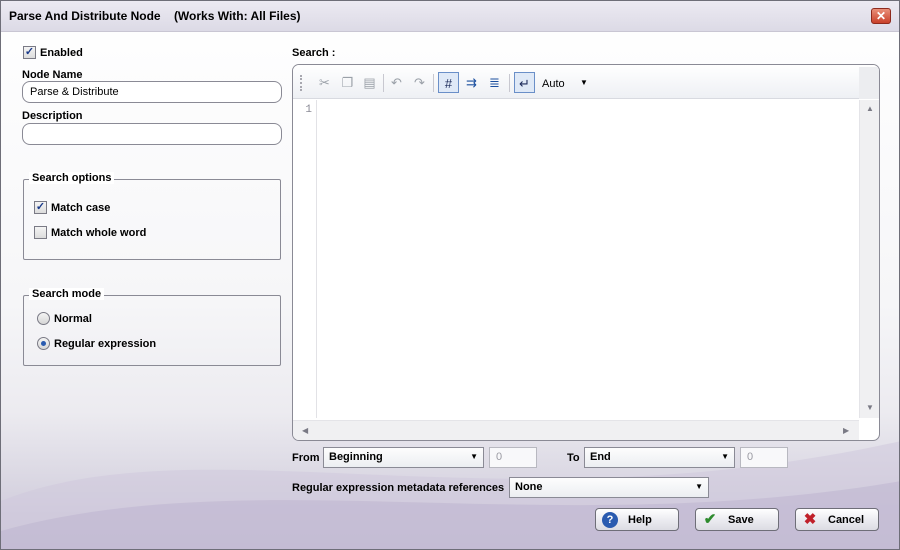 The height and width of the screenshot is (550, 900). I want to click on scroll-left-icon: ◀, so click(305, 430).